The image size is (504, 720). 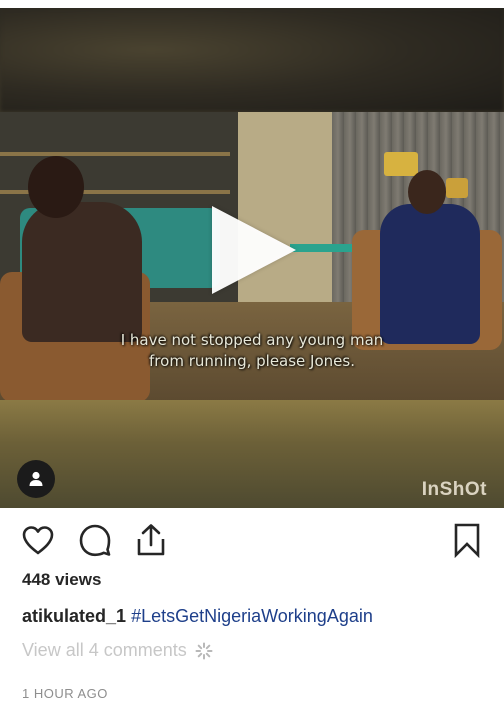 I want to click on caption-hashtag: #LetsGetNigeriaWorkingAgain, so click(x=252, y=616).